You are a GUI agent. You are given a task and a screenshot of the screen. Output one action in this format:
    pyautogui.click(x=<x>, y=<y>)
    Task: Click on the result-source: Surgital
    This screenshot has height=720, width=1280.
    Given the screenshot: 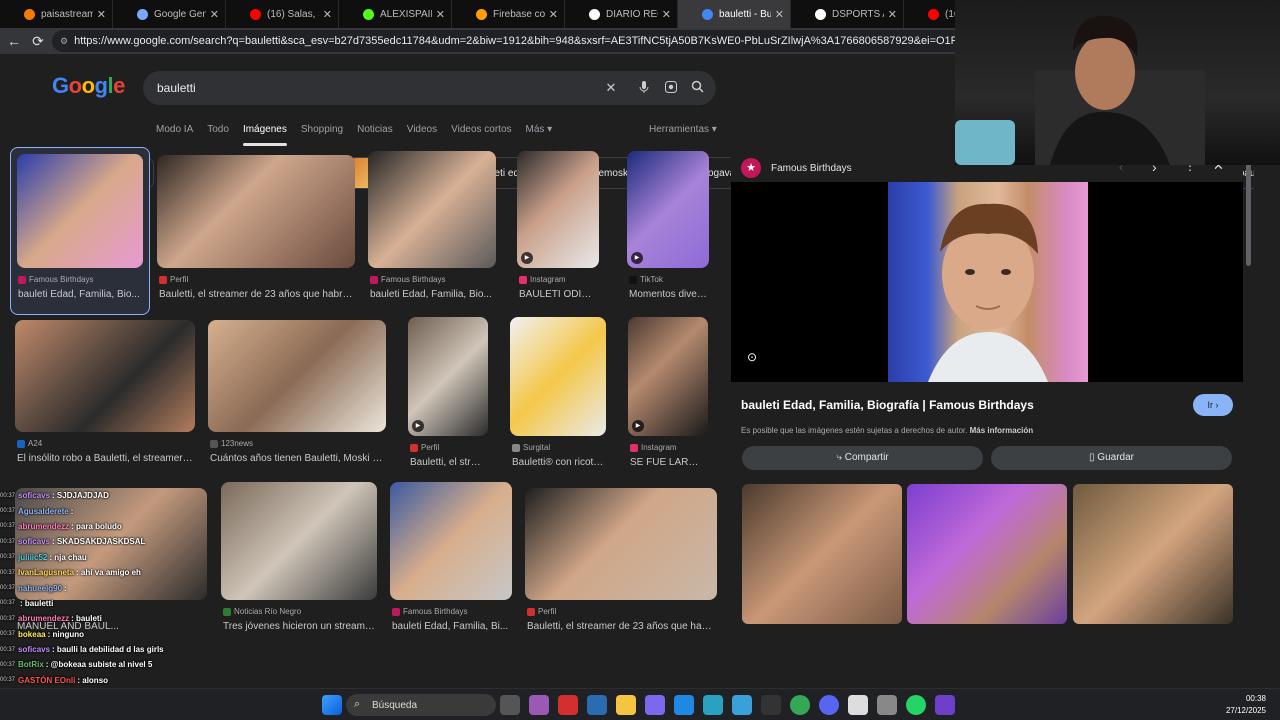 What is the action you would take?
    pyautogui.click(x=531, y=447)
    